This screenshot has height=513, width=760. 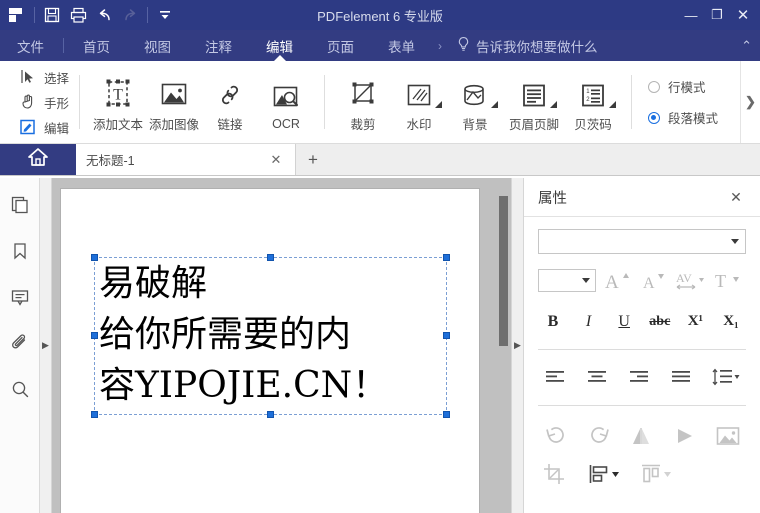 What do you see at coordinates (680, 377) in the screenshot?
I see `align-justify-button` at bounding box center [680, 377].